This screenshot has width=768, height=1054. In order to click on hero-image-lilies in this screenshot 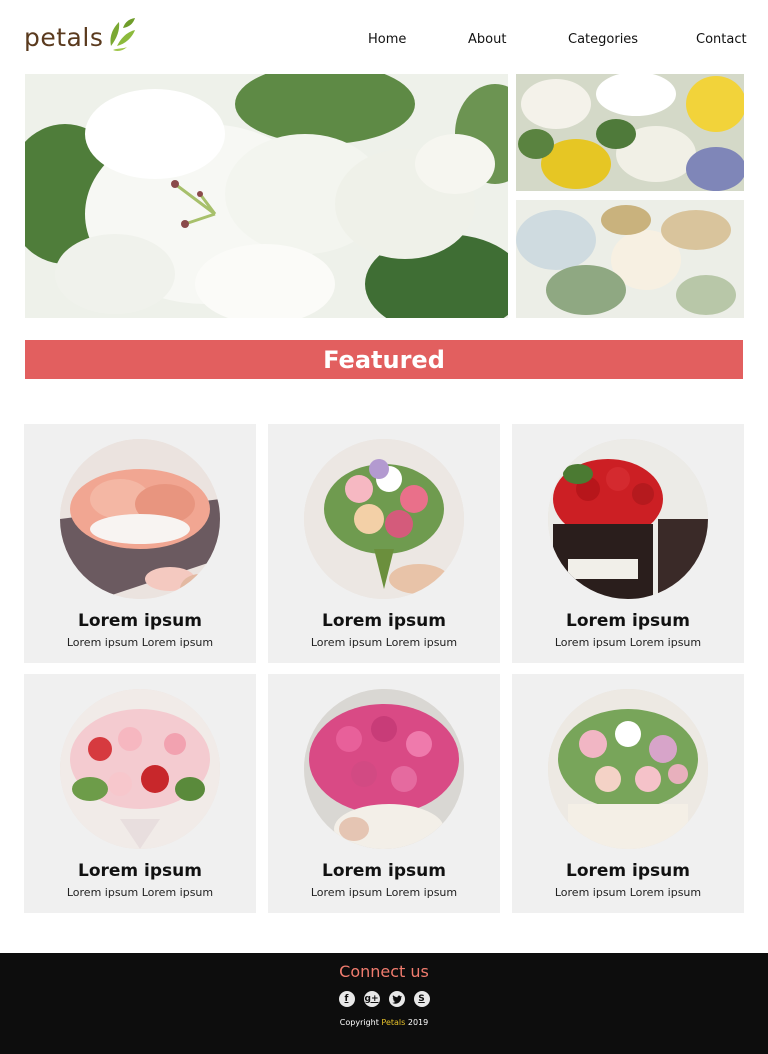, I will do `click(266, 196)`.